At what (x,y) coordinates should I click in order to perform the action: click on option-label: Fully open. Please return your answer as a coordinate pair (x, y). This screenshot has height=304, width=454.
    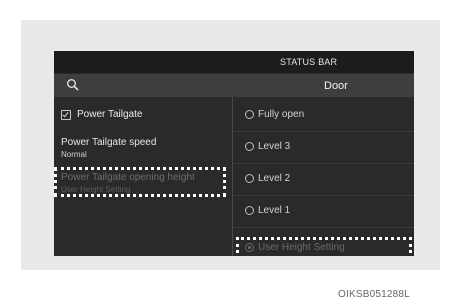
    Looking at the image, I should click on (281, 114).